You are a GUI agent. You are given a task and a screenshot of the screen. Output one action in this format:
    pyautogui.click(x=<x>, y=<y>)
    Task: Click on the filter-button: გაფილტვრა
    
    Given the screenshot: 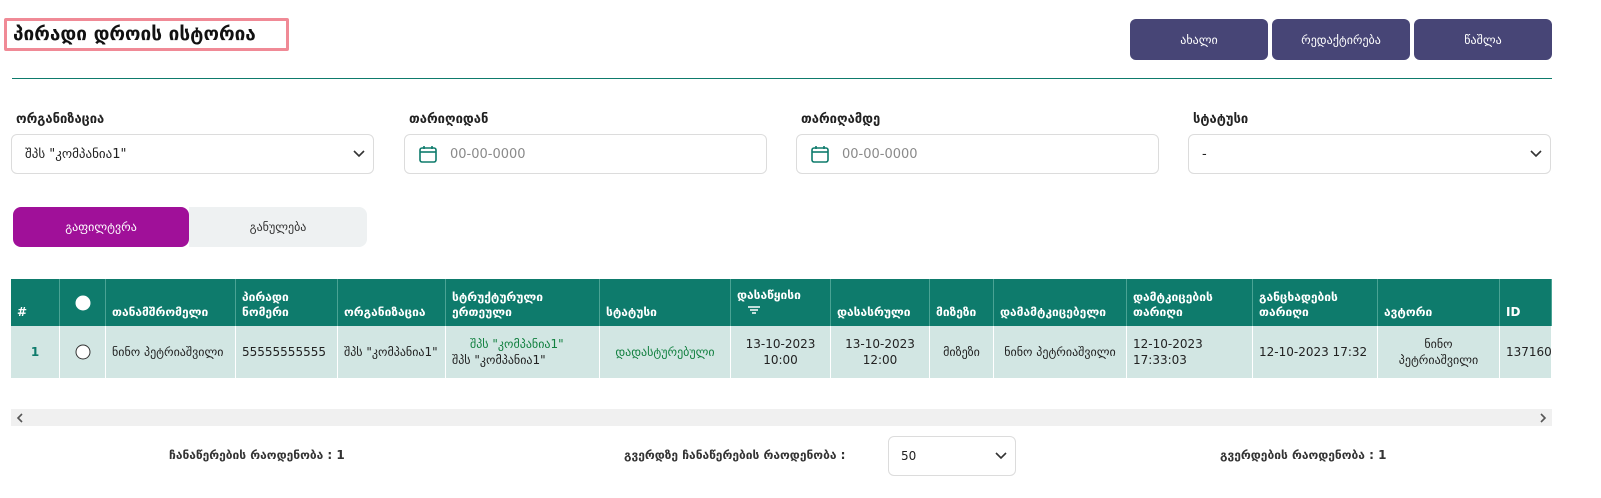 What is the action you would take?
    pyautogui.click(x=101, y=227)
    